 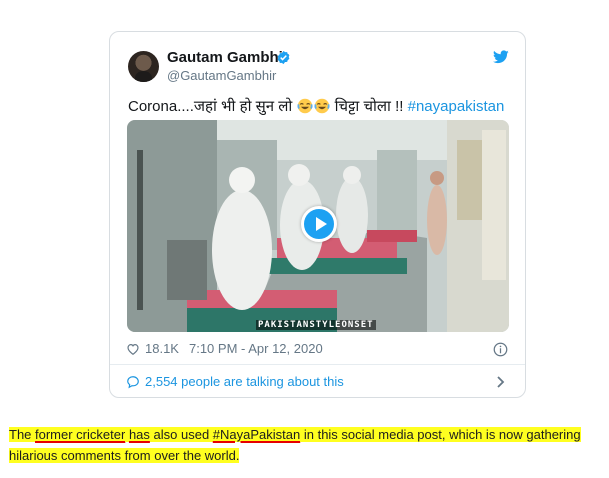 What do you see at coordinates (501, 57) in the screenshot?
I see `twitter-bird-icon` at bounding box center [501, 57].